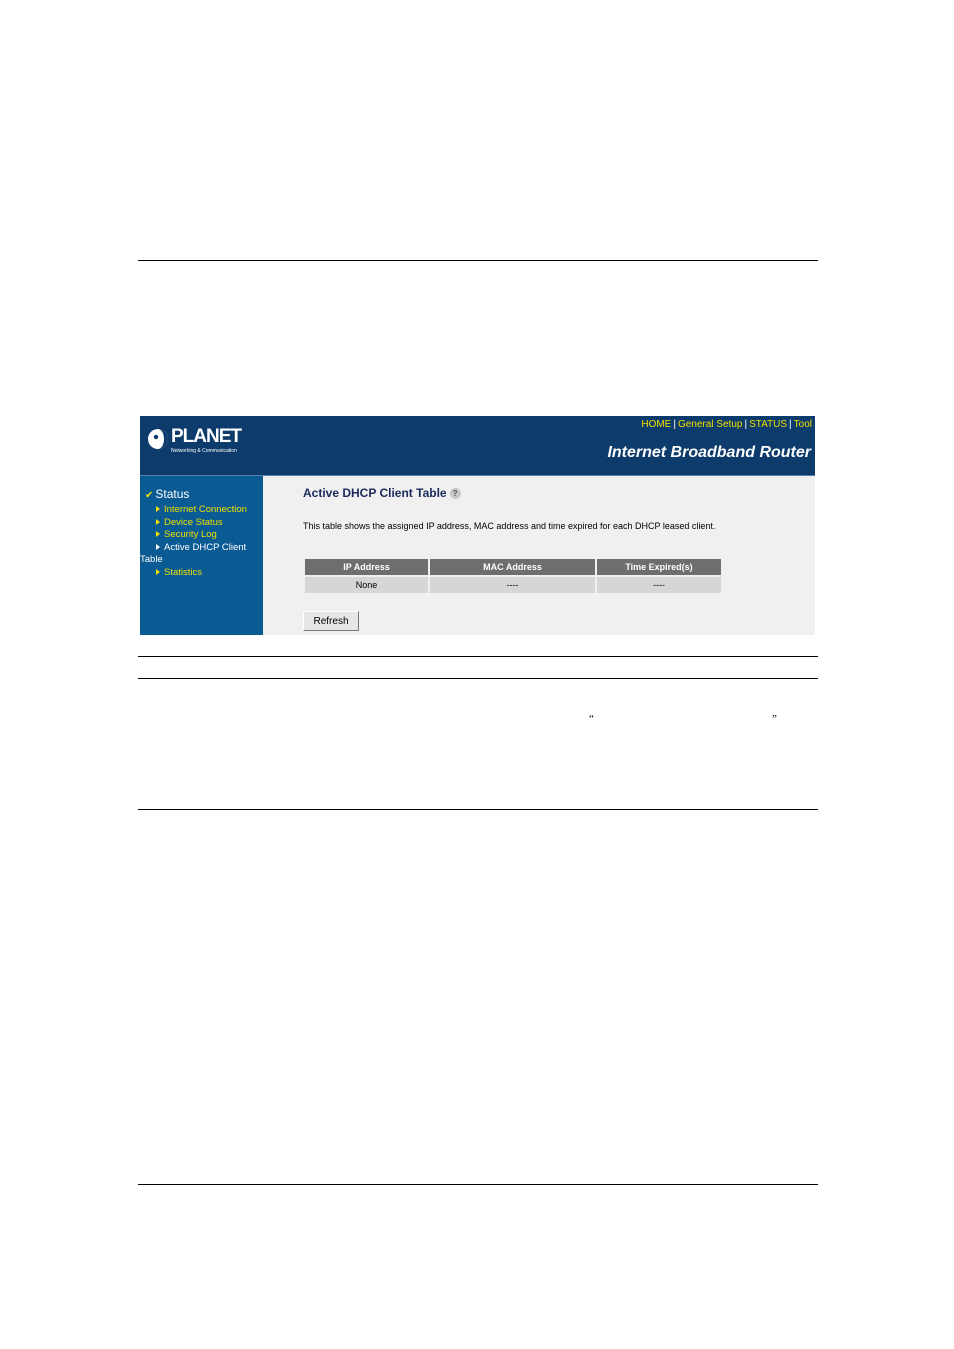 The image size is (954, 1349). I want to click on column-header-ip-address: IP Address, so click(366, 567).